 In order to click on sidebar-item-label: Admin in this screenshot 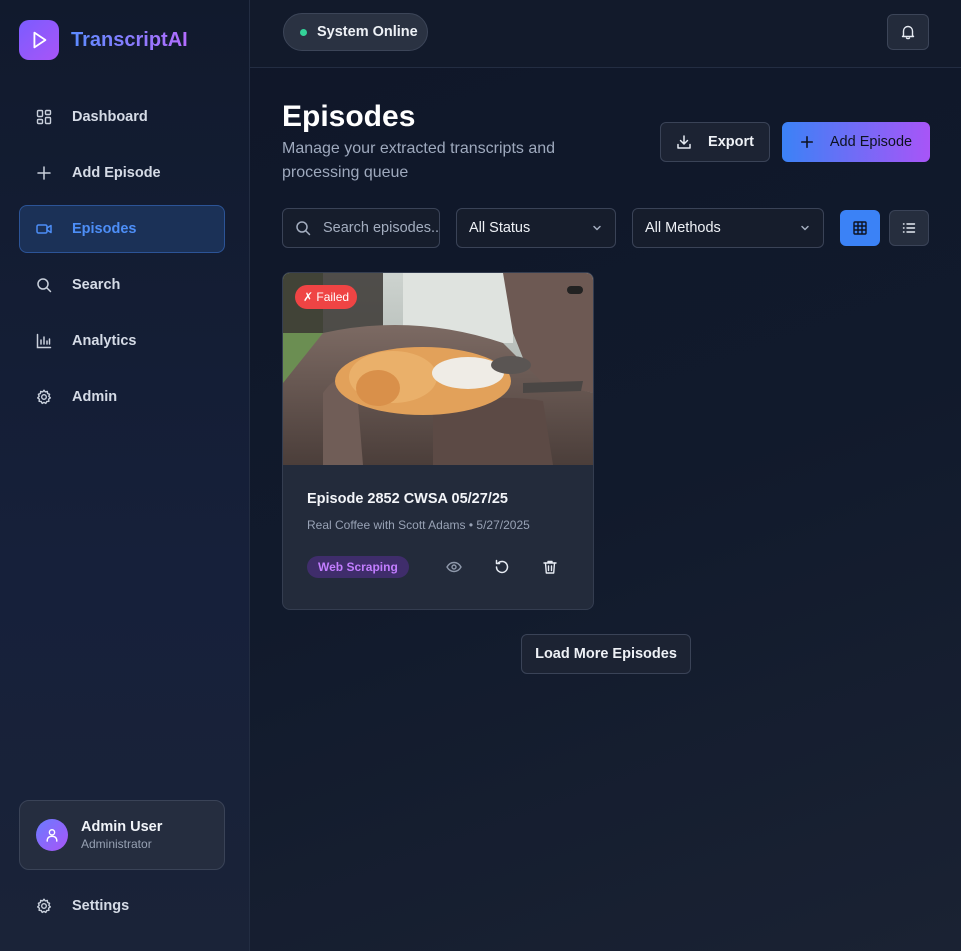, I will do `click(95, 397)`.